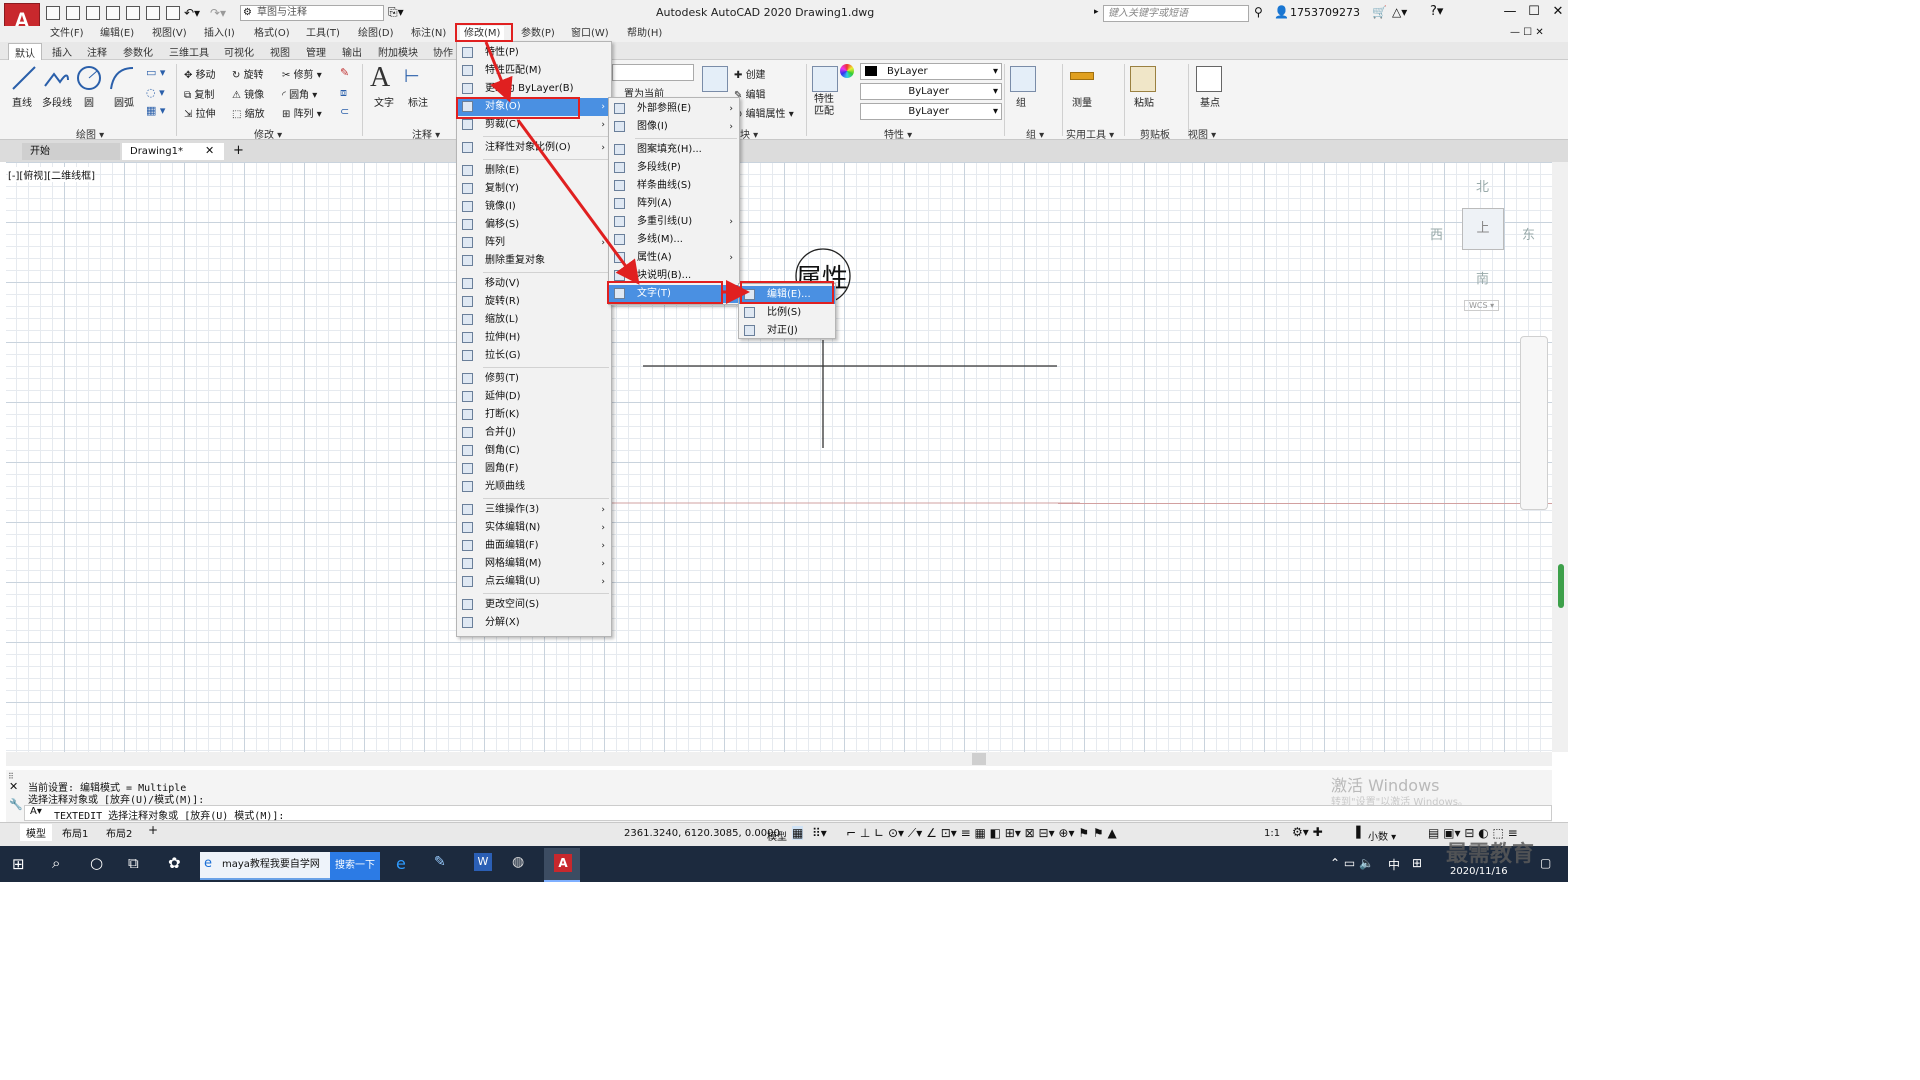 This screenshot has width=1920, height=1080. I want to click on save-icon, so click(93, 13).